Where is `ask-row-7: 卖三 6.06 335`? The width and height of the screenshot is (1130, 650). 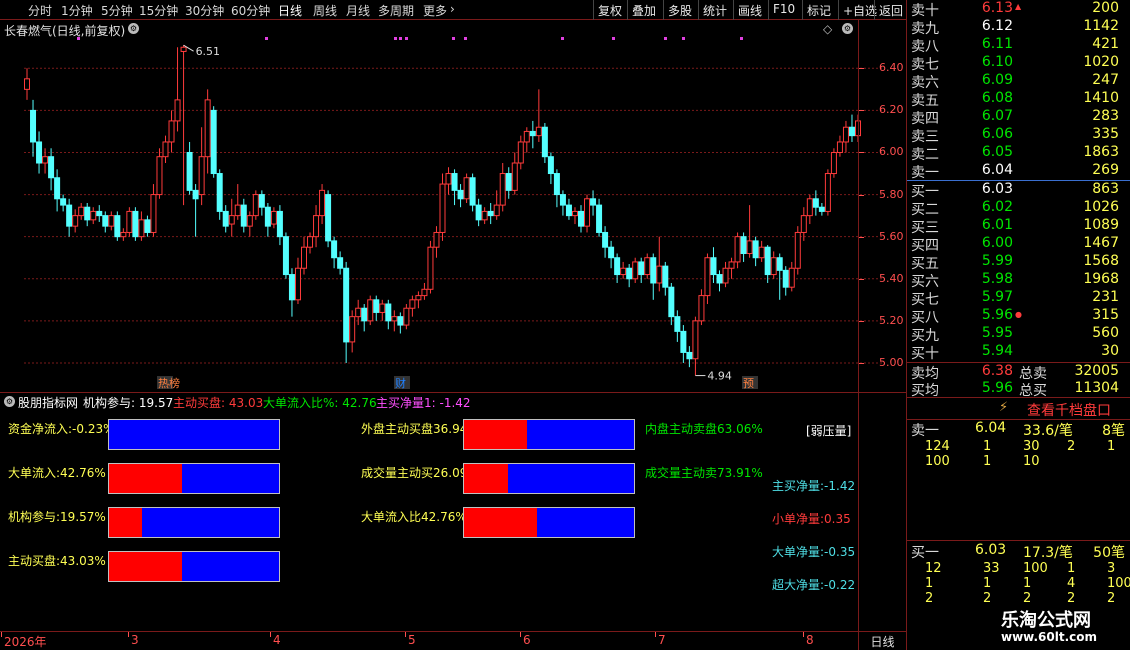 ask-row-7: 卖三 6.06 335 is located at coordinates (1019, 135).